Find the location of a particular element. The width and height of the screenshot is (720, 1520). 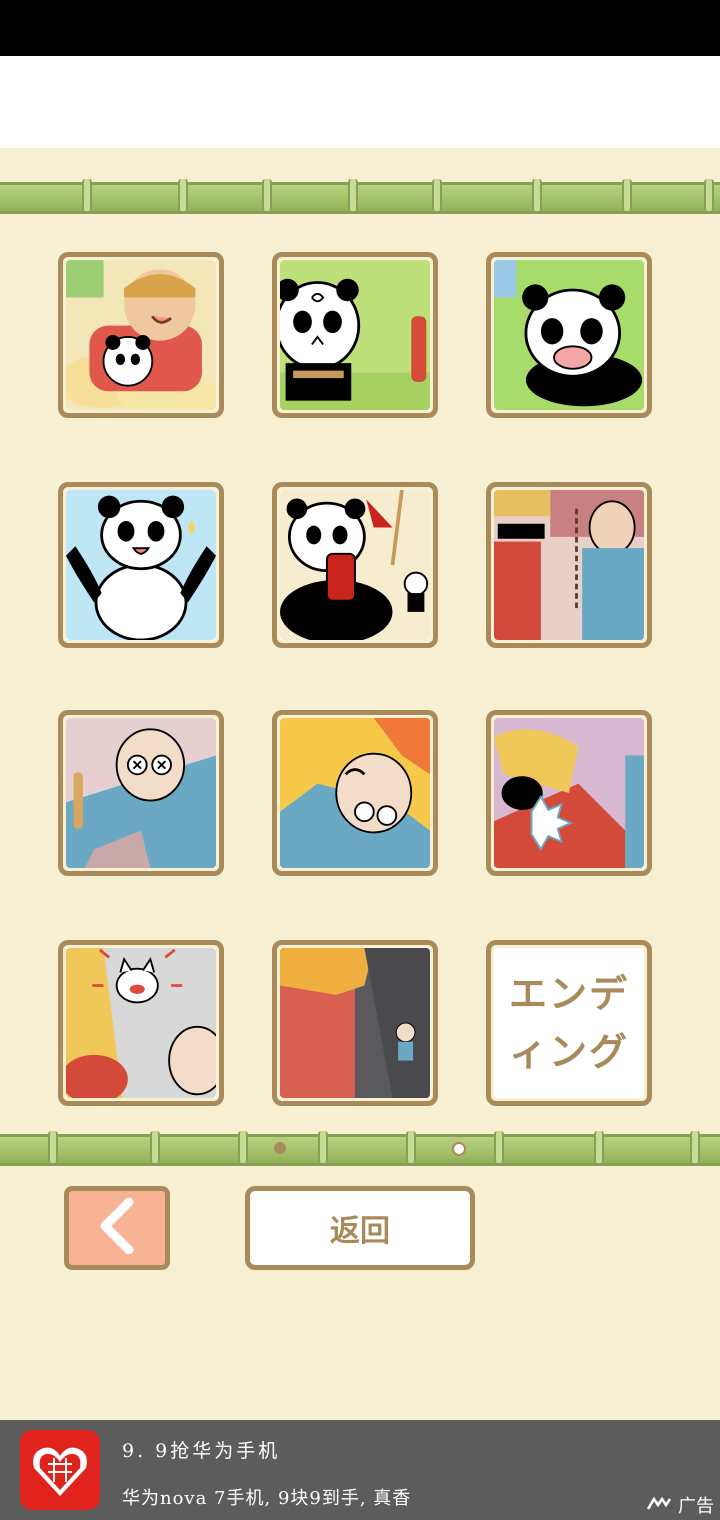

ad-banner: 9. 9抢华为手机 华为nova 7手机, 9块9到手, 真香 广告 is located at coordinates (360, 1470).